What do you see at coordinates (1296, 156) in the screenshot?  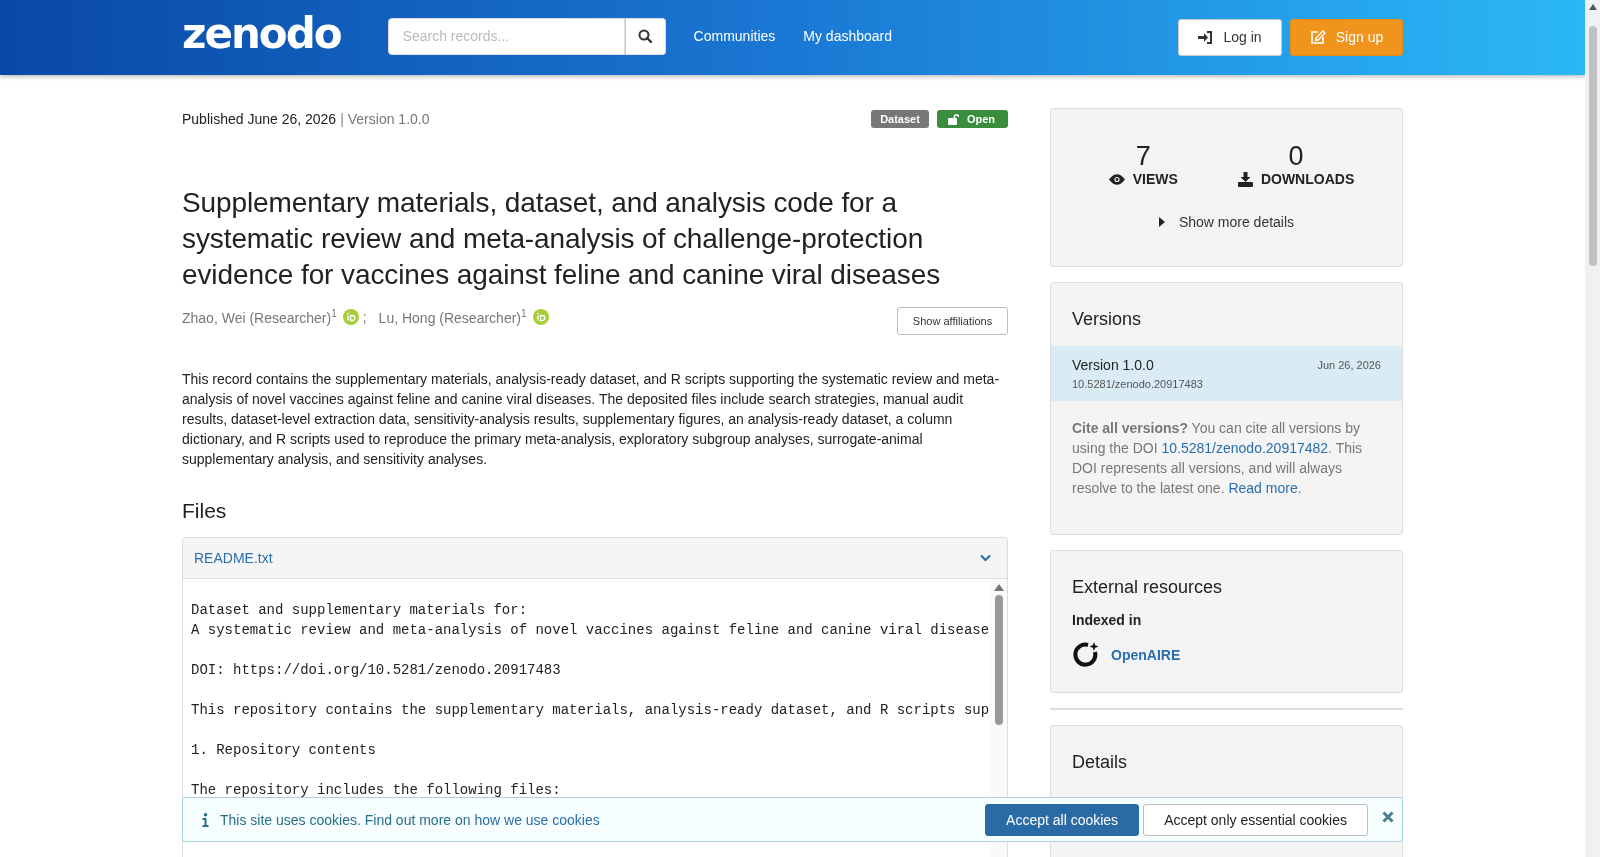 I see `stat-value: 0` at bounding box center [1296, 156].